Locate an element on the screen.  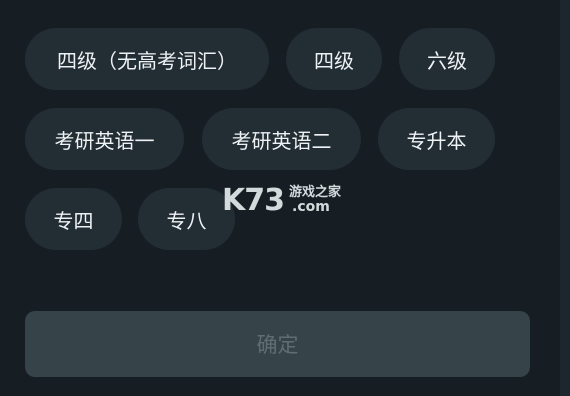
option-kaoyan-english-1: 考研英语一 is located at coordinates (104, 139).